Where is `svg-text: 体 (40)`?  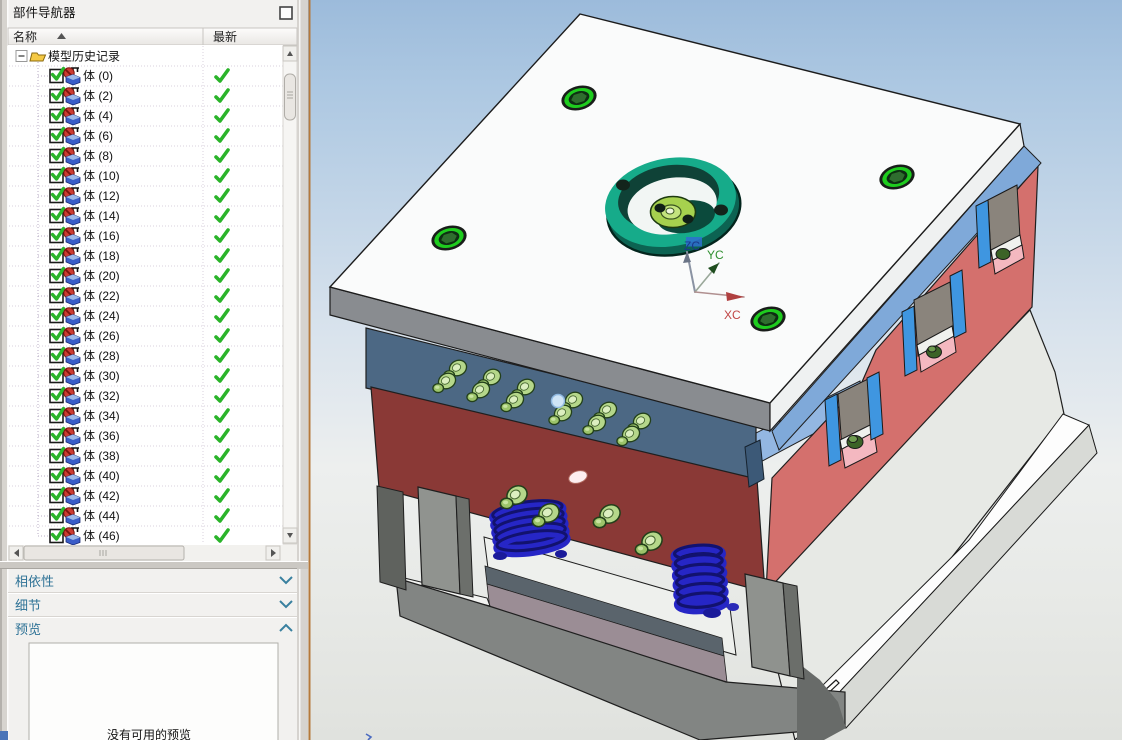
svg-text: 体 (40) is located at coordinates (101, 476).